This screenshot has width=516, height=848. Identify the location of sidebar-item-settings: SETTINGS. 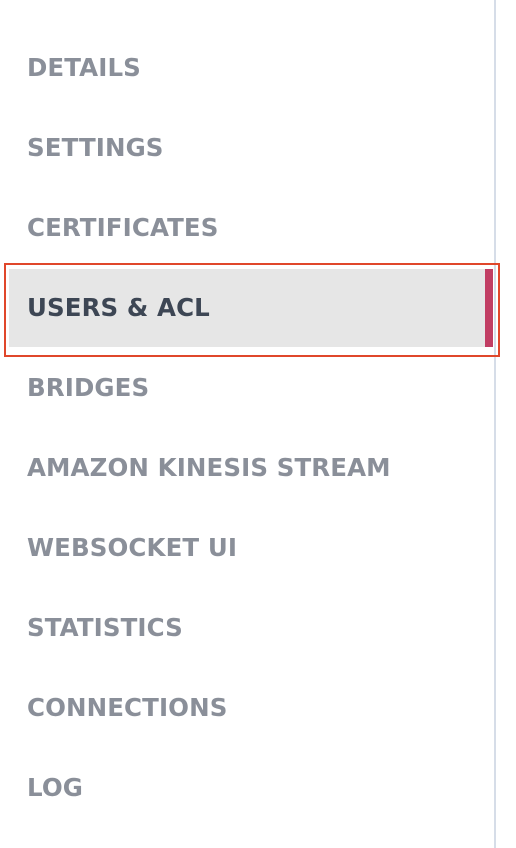
(247, 148).